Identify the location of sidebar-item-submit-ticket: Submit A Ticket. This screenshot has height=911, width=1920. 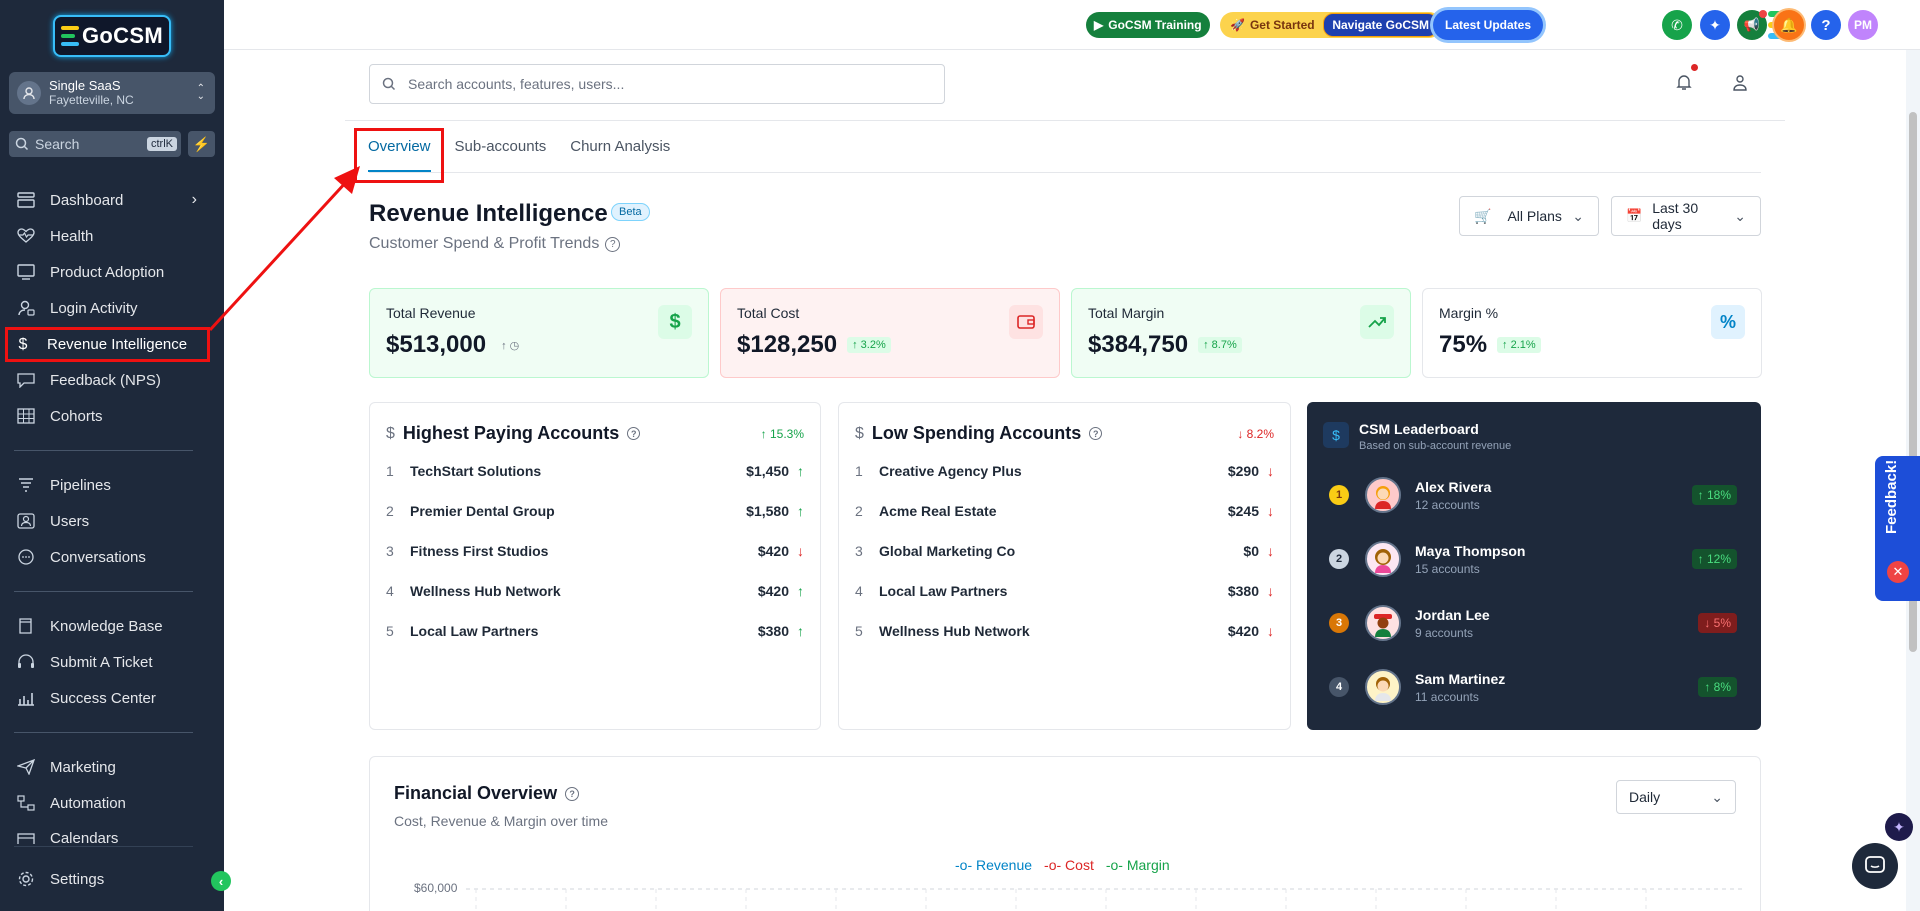
(107, 662).